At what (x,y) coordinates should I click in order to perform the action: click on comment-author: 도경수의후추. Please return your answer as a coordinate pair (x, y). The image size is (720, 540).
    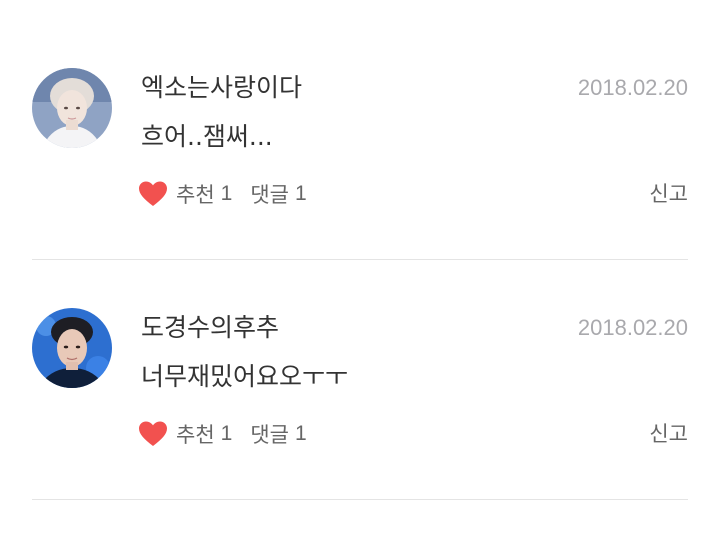
    Looking at the image, I should click on (210, 328).